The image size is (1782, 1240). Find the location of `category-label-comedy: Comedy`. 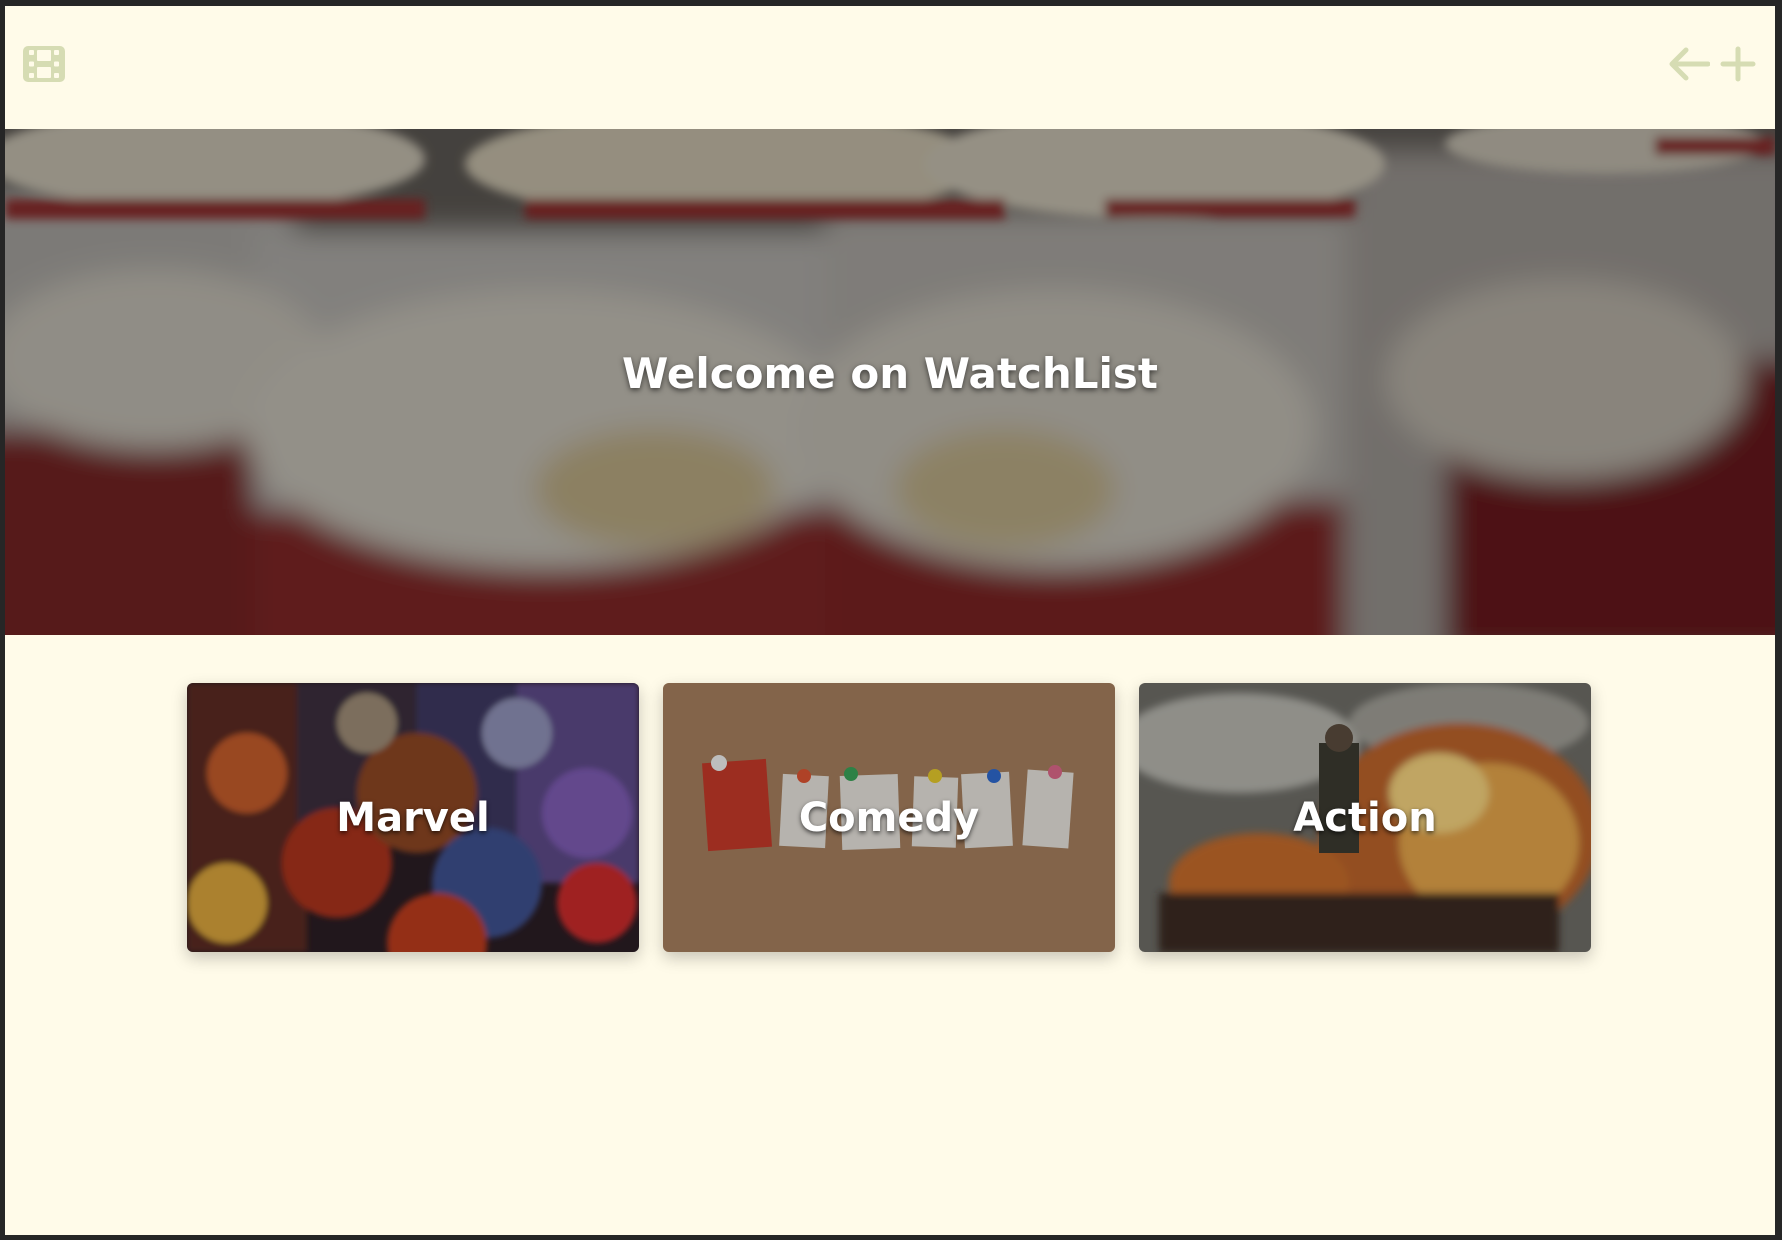

category-label-comedy: Comedy is located at coordinates (889, 817).